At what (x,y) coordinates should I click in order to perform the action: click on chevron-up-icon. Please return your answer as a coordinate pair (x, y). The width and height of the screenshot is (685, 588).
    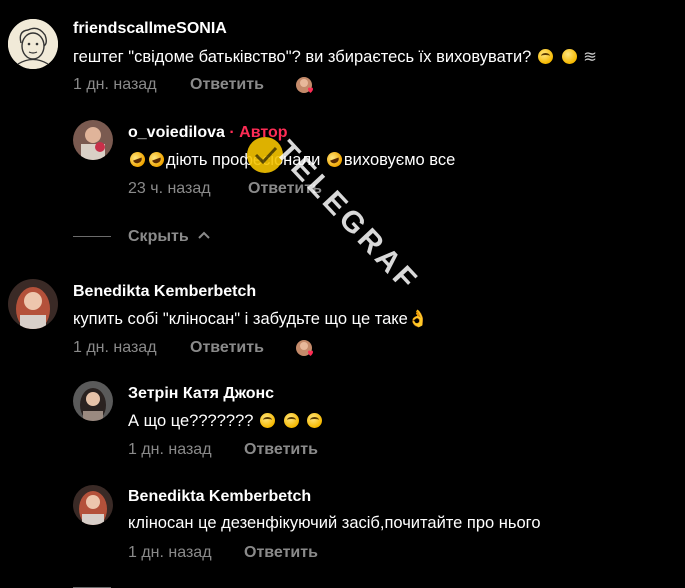
    Looking at the image, I should click on (204, 235).